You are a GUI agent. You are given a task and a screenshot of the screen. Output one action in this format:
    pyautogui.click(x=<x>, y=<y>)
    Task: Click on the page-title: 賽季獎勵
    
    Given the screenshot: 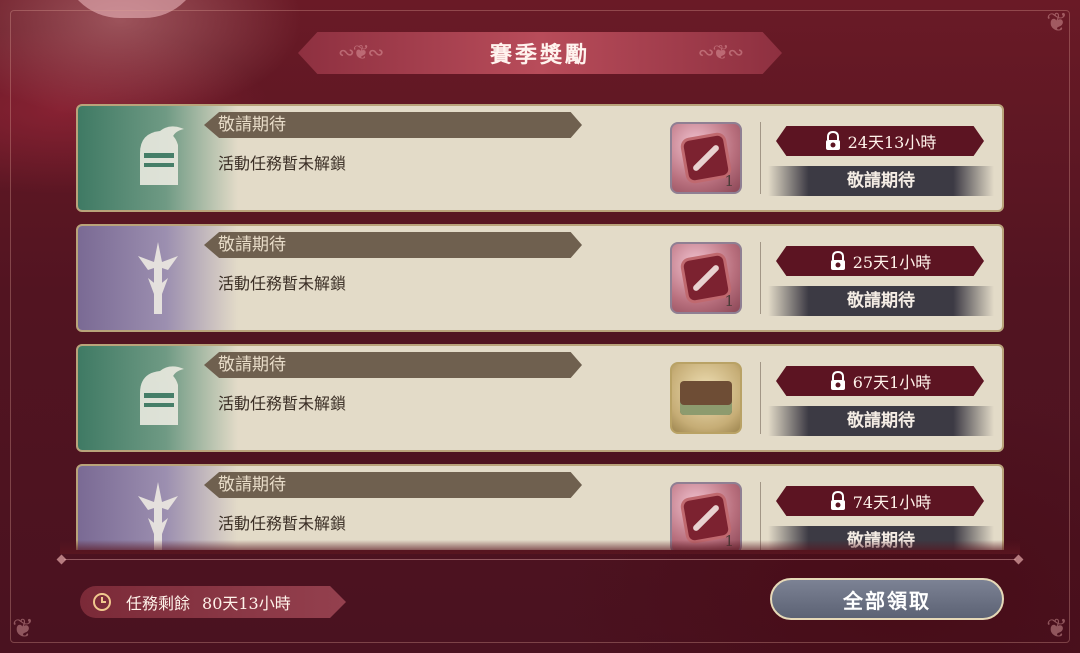 What is the action you would take?
    pyautogui.click(x=539, y=55)
    